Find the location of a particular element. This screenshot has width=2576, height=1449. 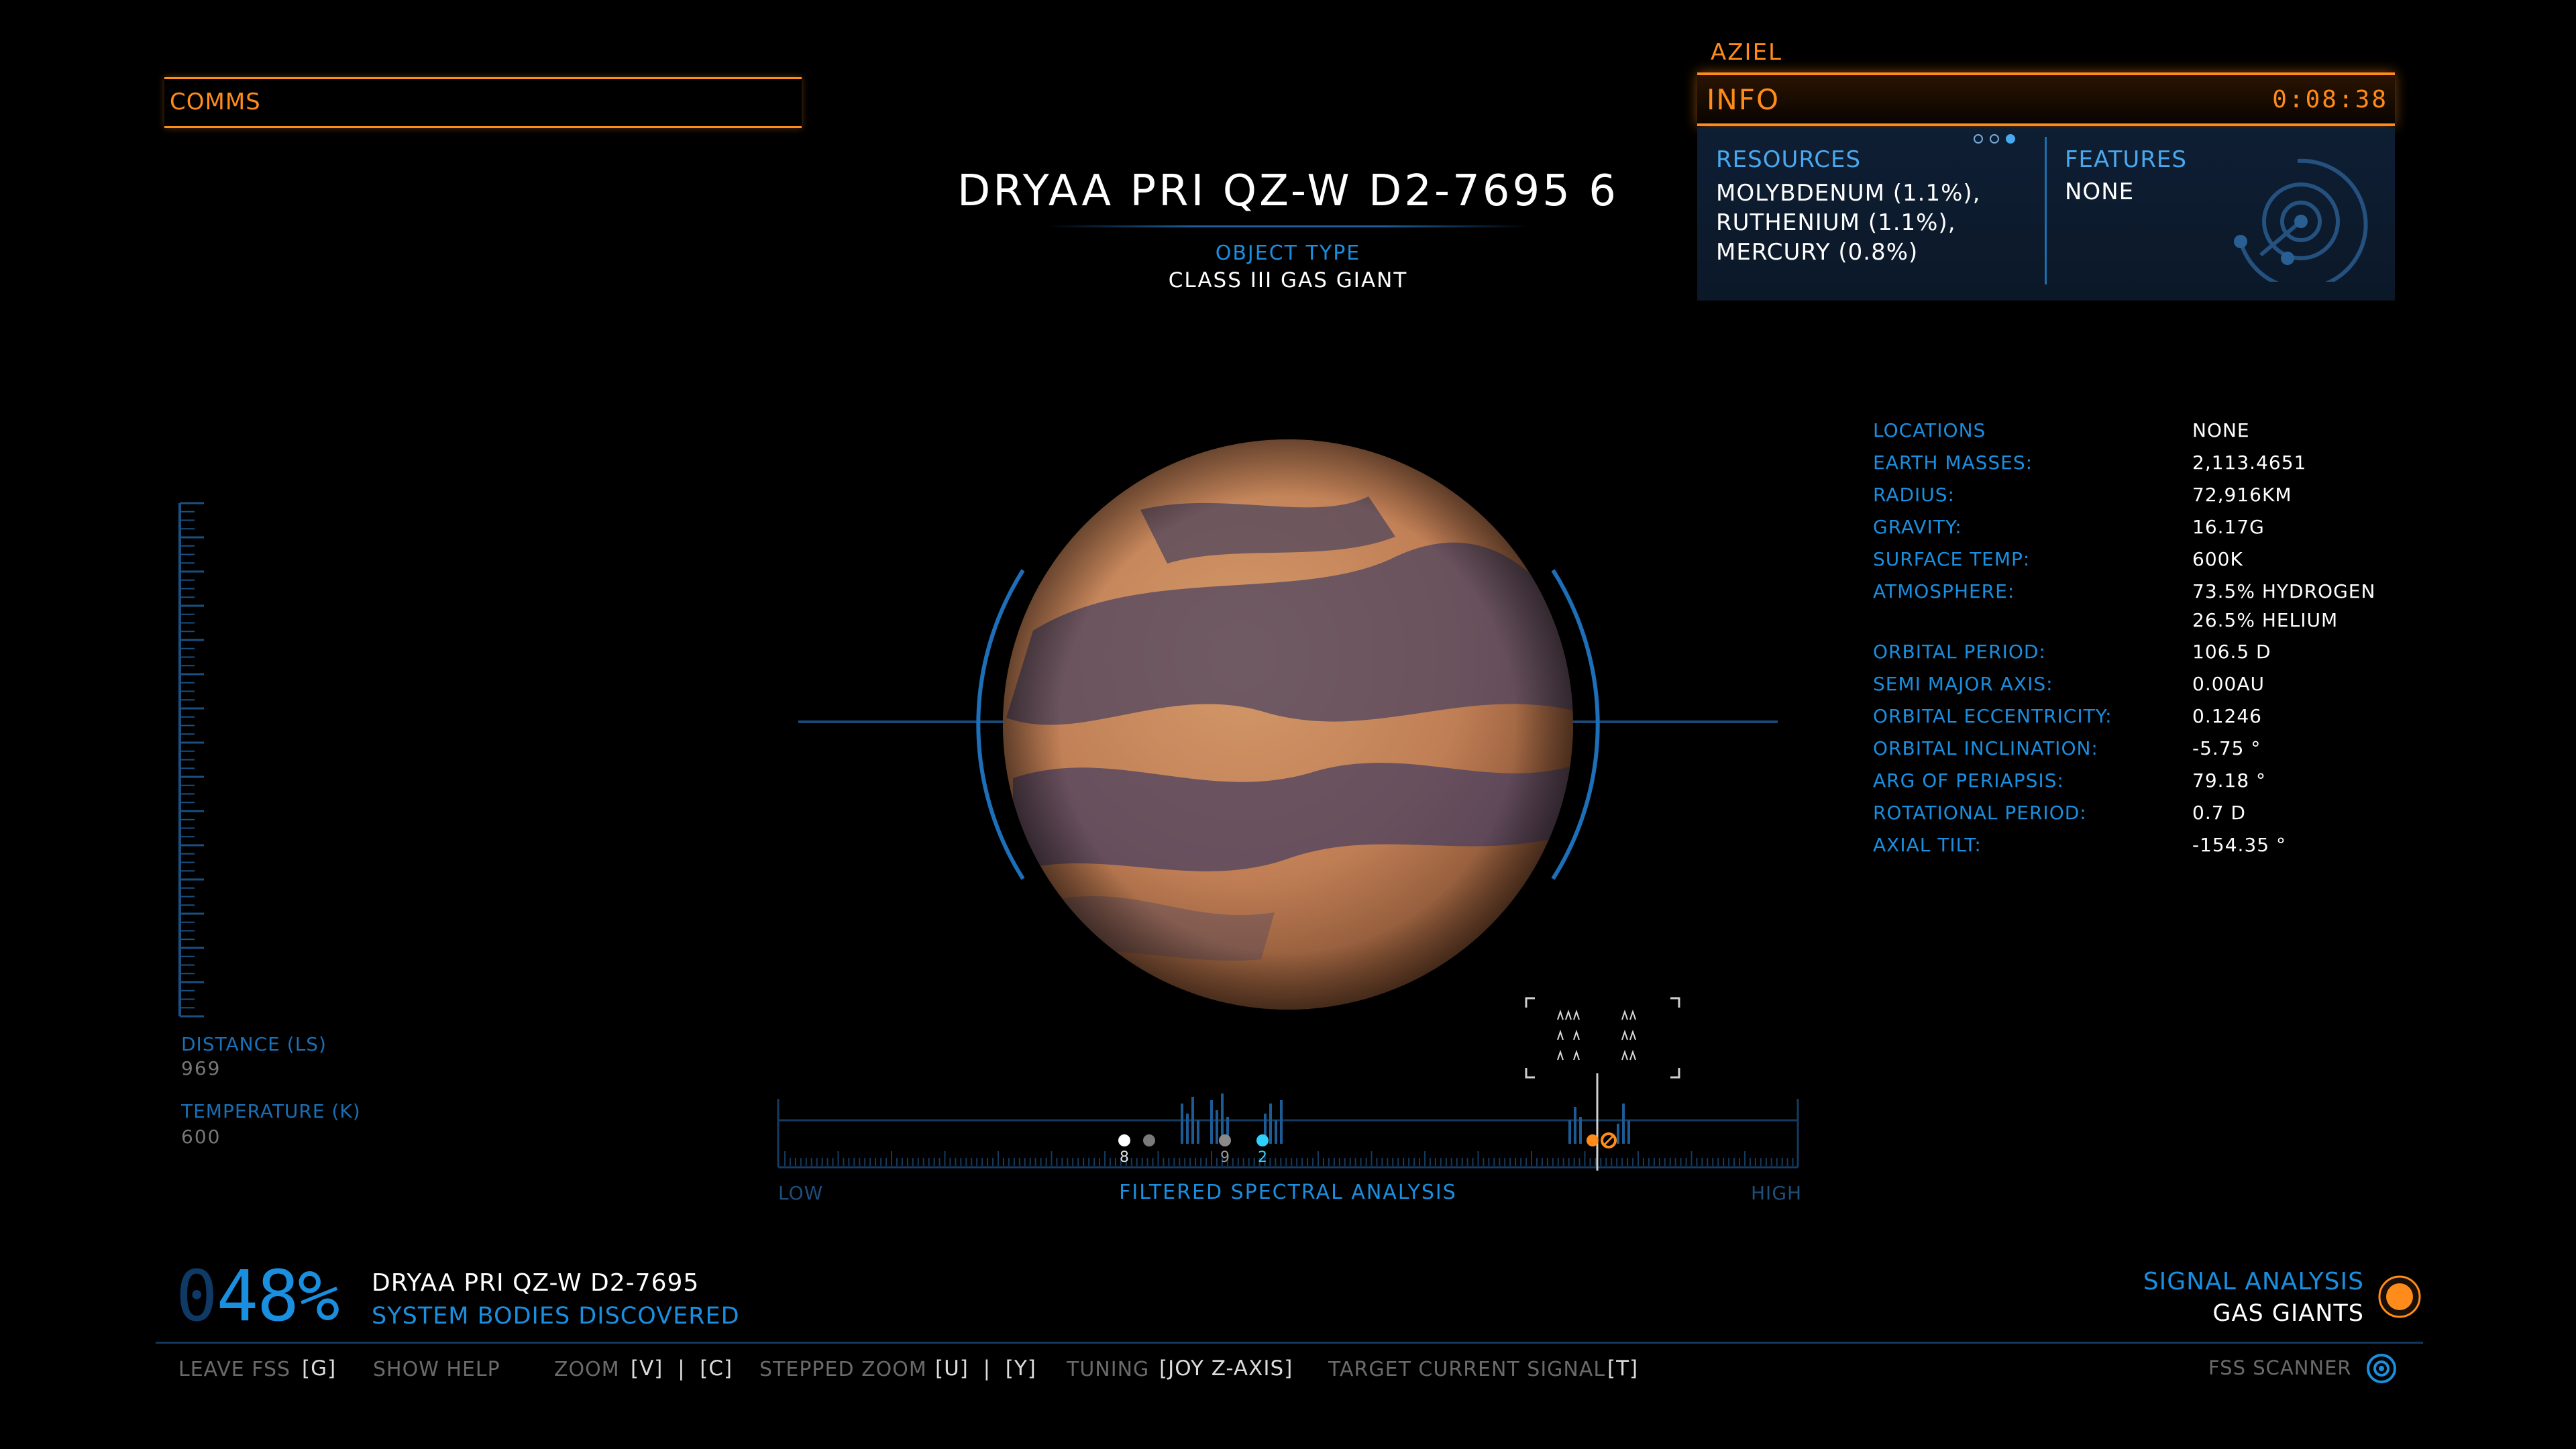

spectrum-marker is located at coordinates (1149, 1140).